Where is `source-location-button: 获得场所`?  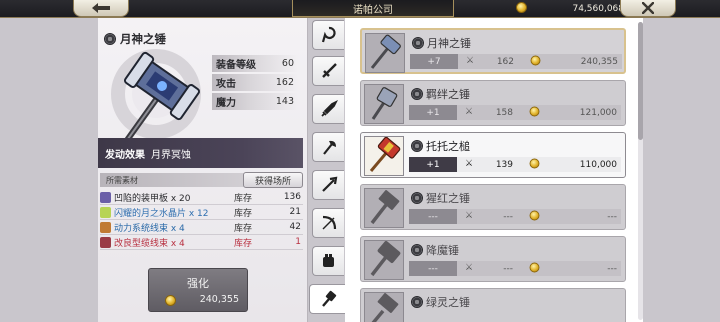 source-location-button: 获得场所 is located at coordinates (273, 180).